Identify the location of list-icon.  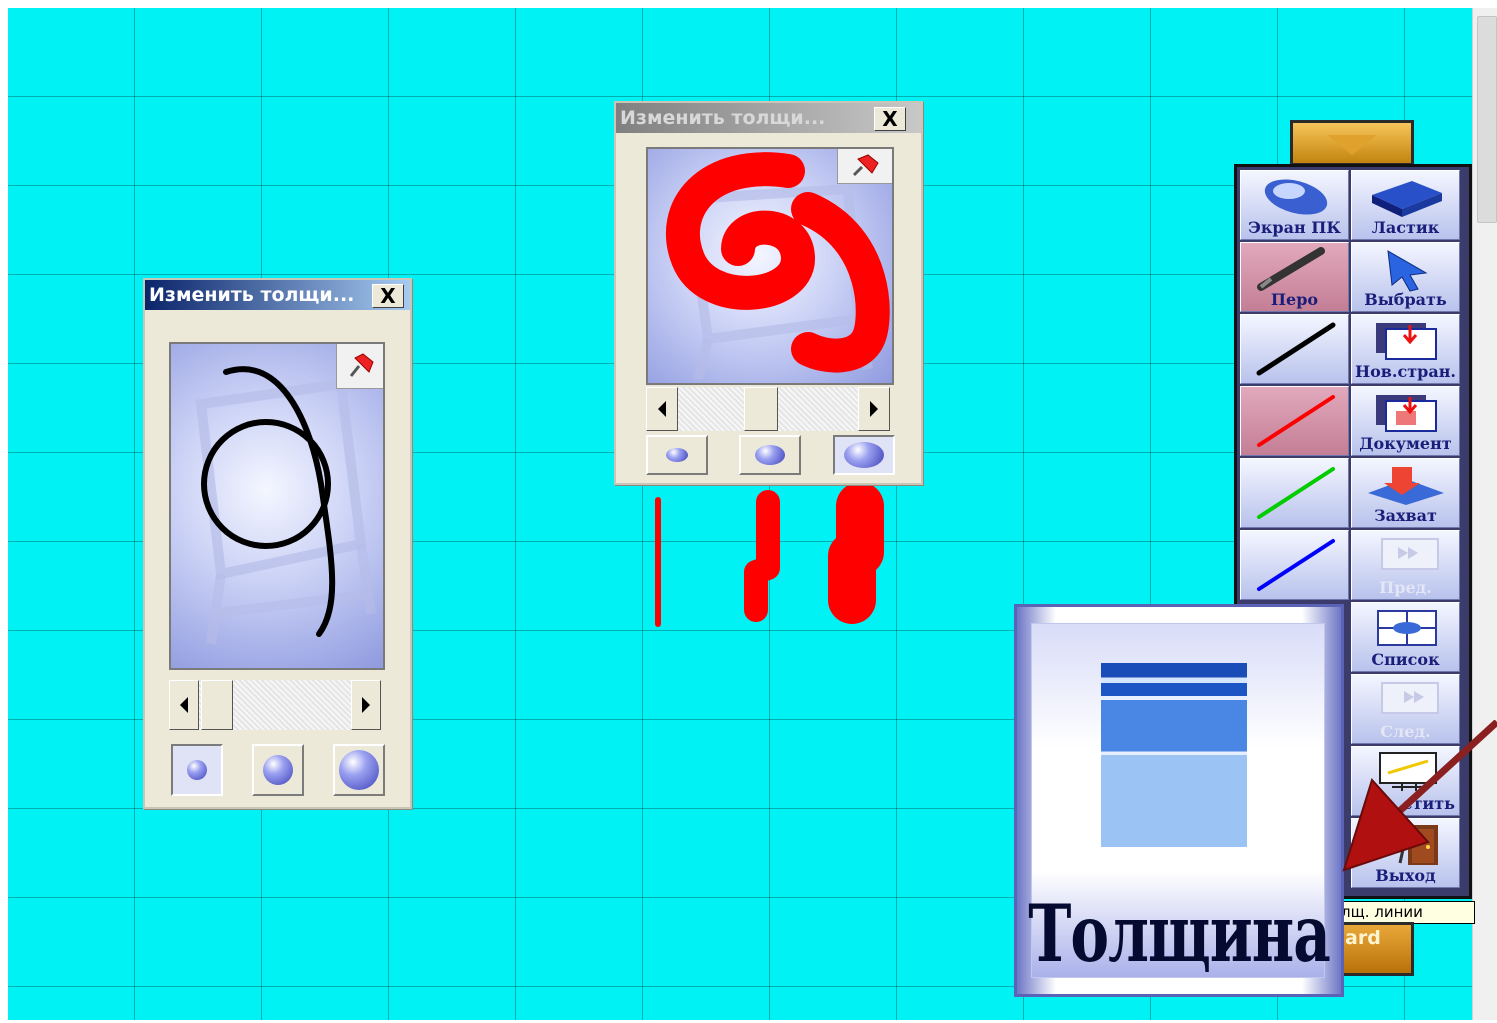
(1407, 628).